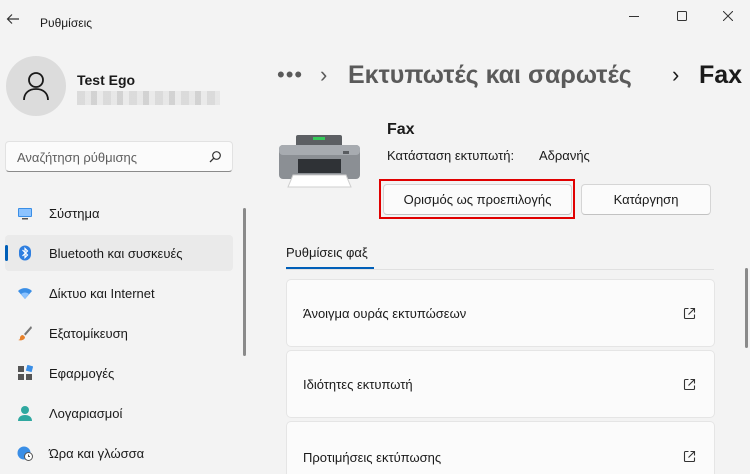  Describe the element at coordinates (25, 453) in the screenshot. I see `globe-clock-icon` at that location.